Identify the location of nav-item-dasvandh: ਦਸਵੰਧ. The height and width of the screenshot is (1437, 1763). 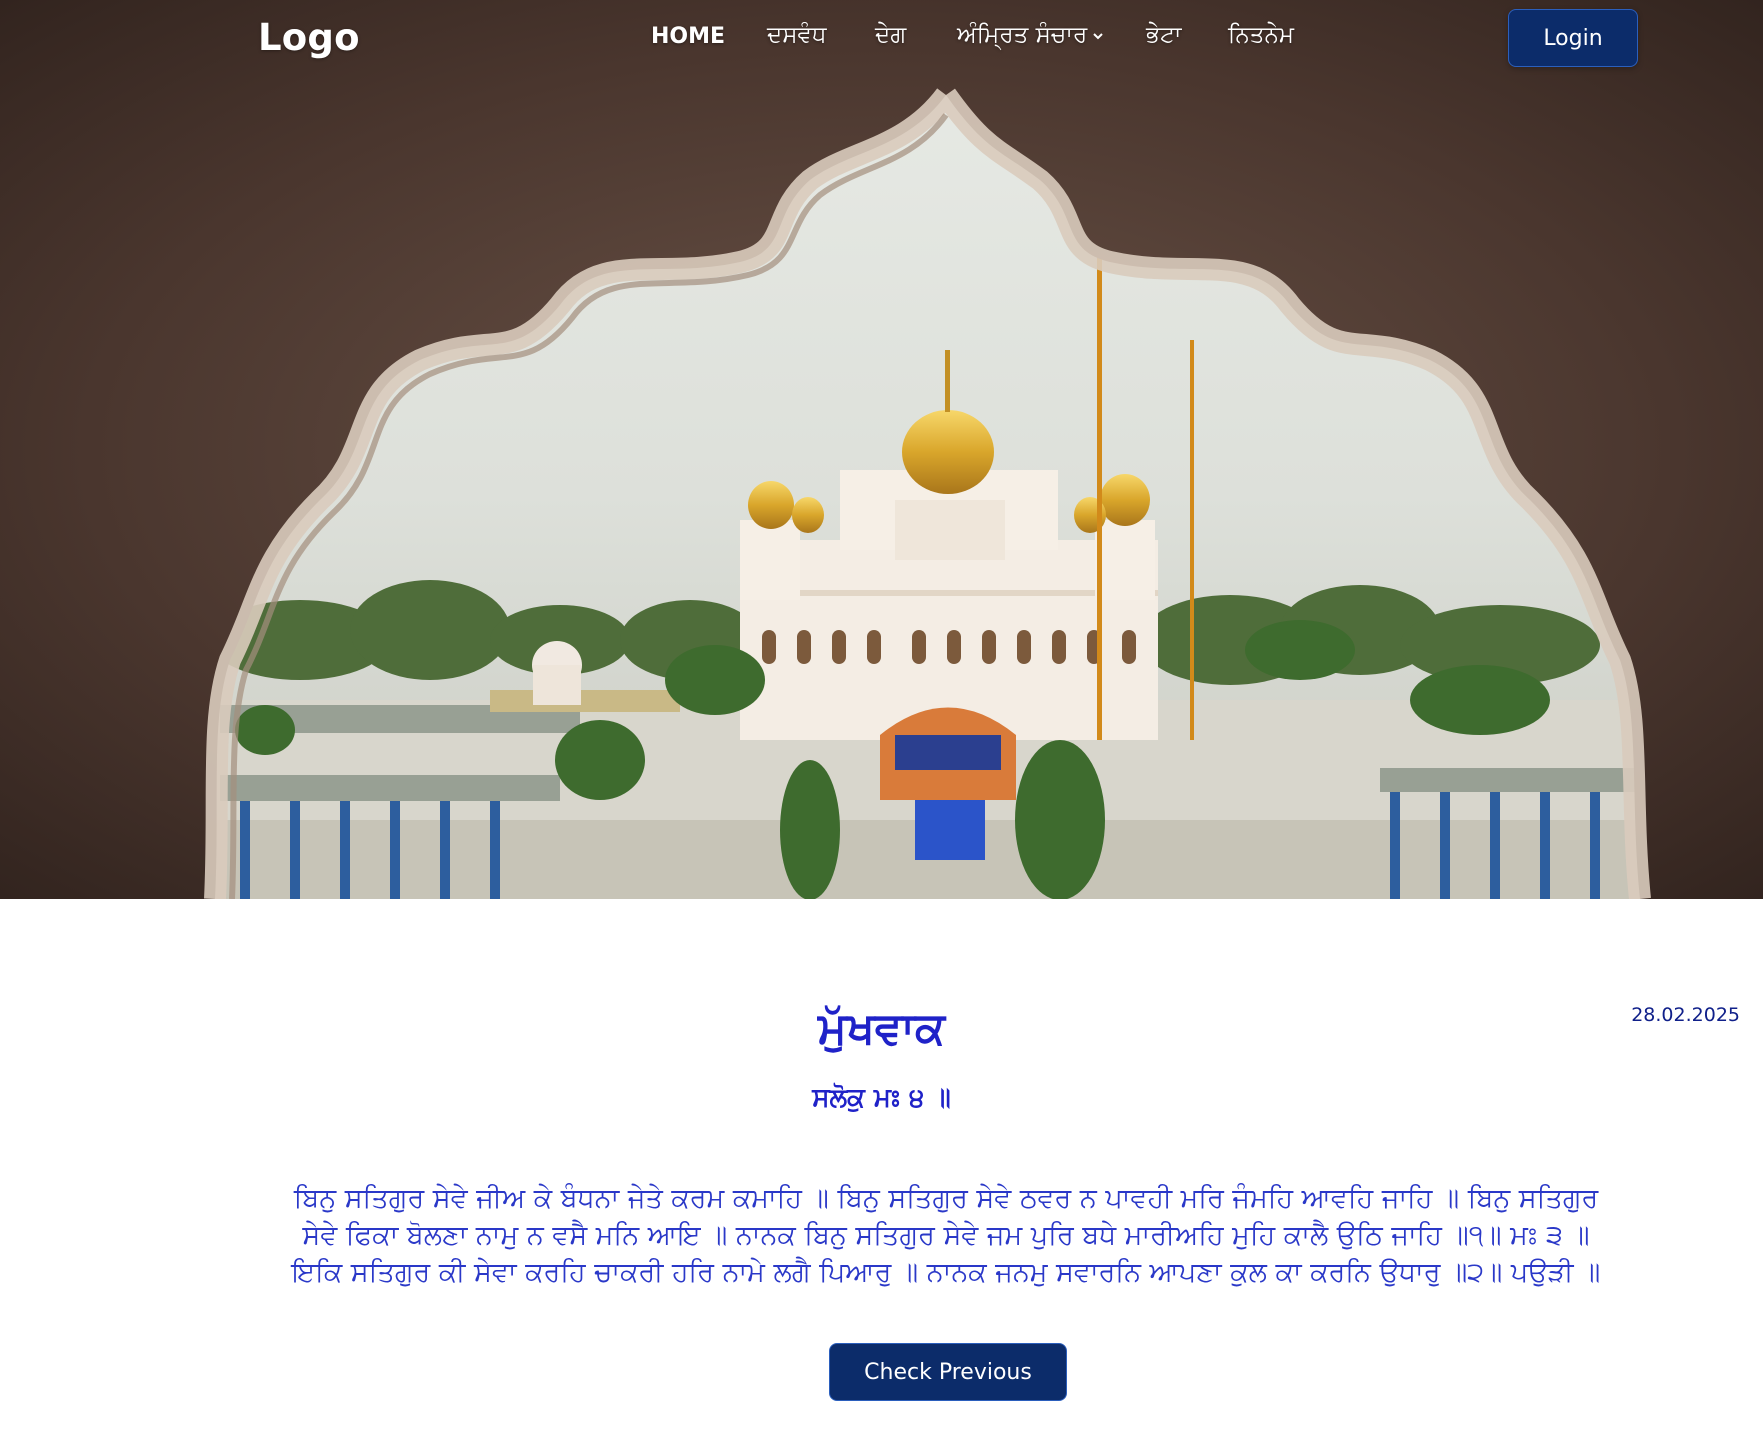
(796, 35).